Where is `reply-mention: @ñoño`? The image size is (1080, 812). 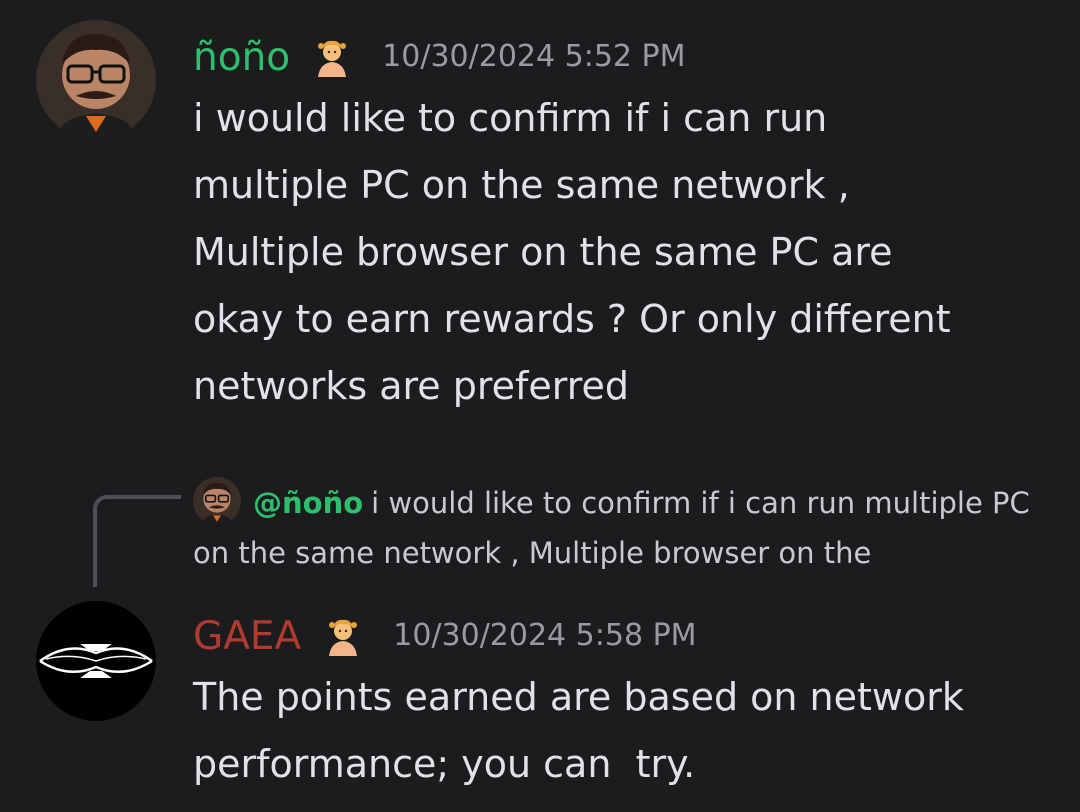 reply-mention: @ñoño is located at coordinates (308, 503).